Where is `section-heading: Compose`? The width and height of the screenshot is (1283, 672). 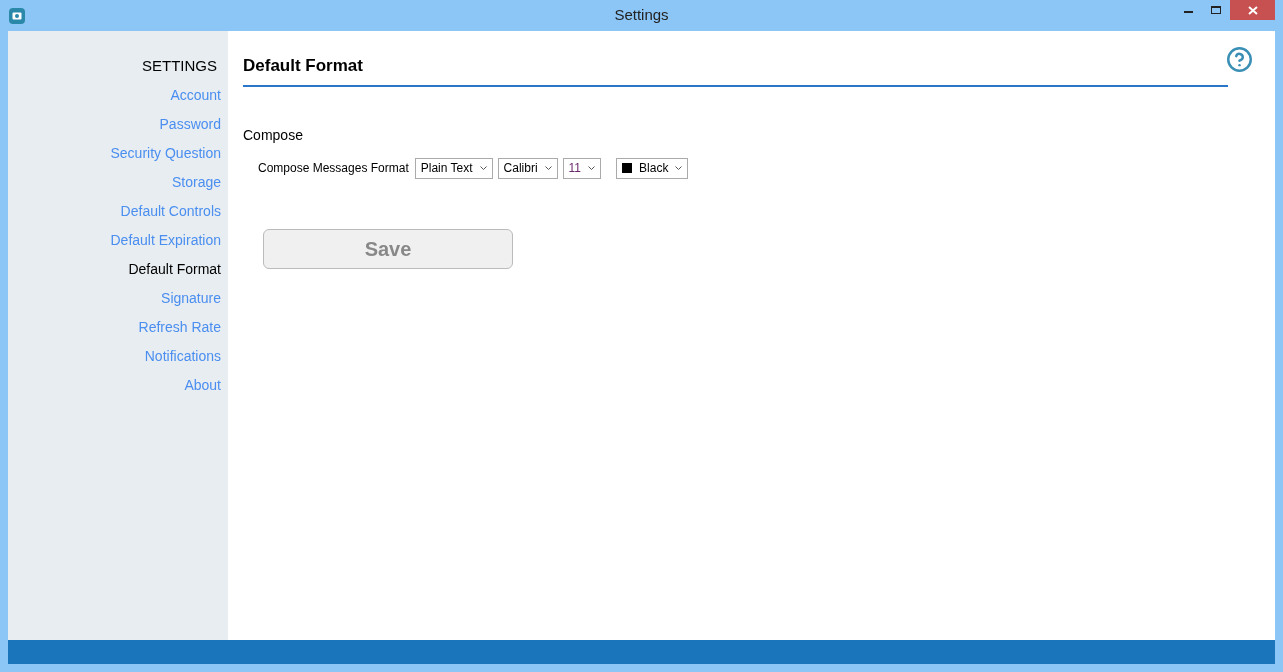
section-heading: Compose is located at coordinates (273, 135).